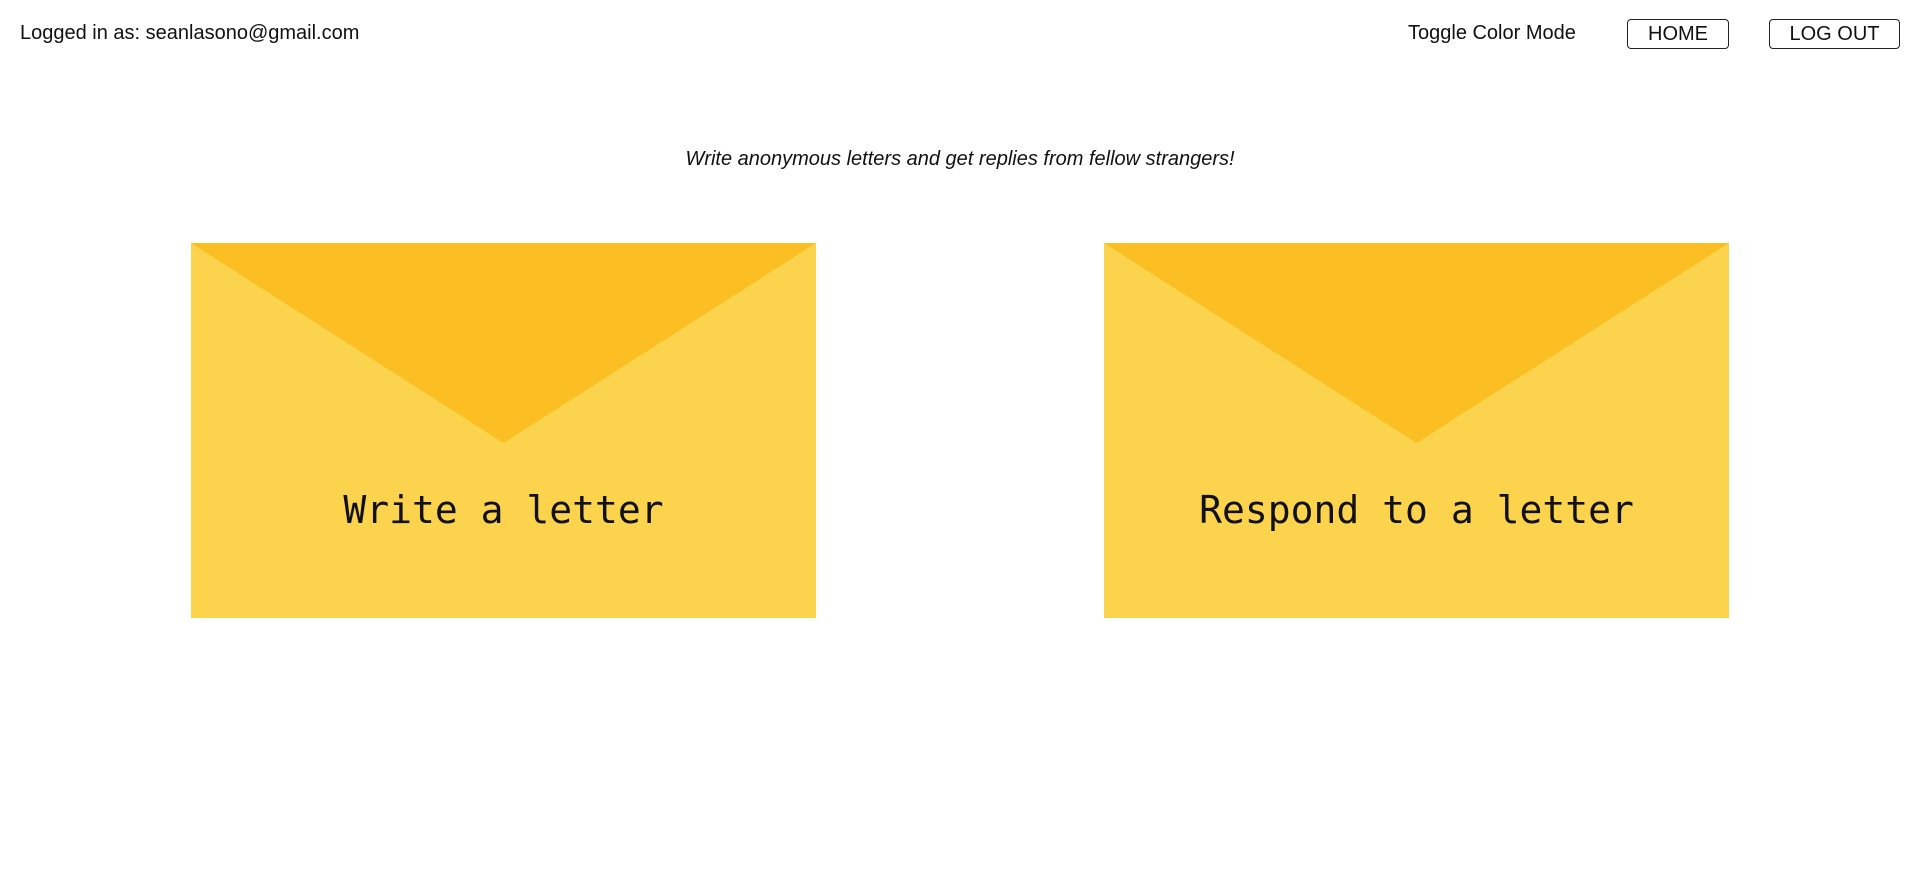  What do you see at coordinates (1492, 33) in the screenshot?
I see `toggle-color-mode-link: Toggle Color Mode` at bounding box center [1492, 33].